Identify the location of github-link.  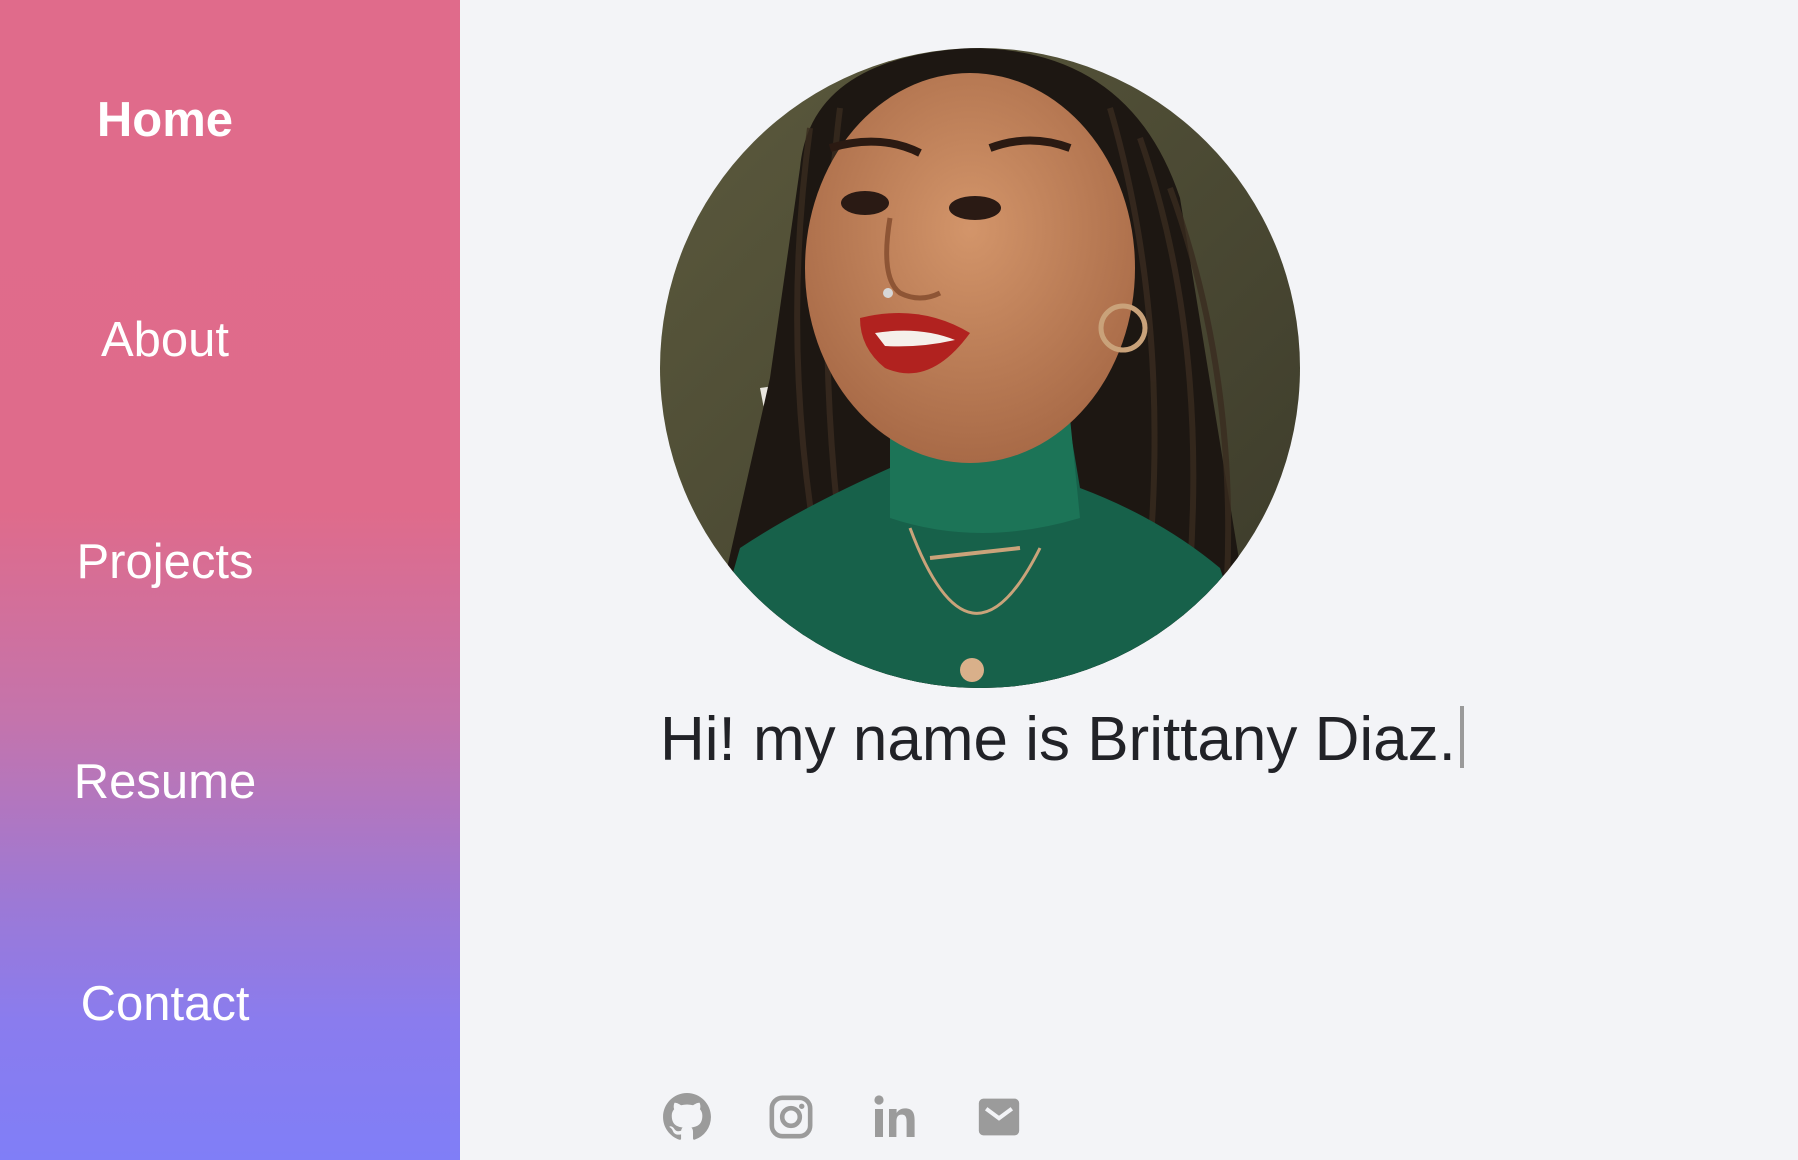
(687, 1117).